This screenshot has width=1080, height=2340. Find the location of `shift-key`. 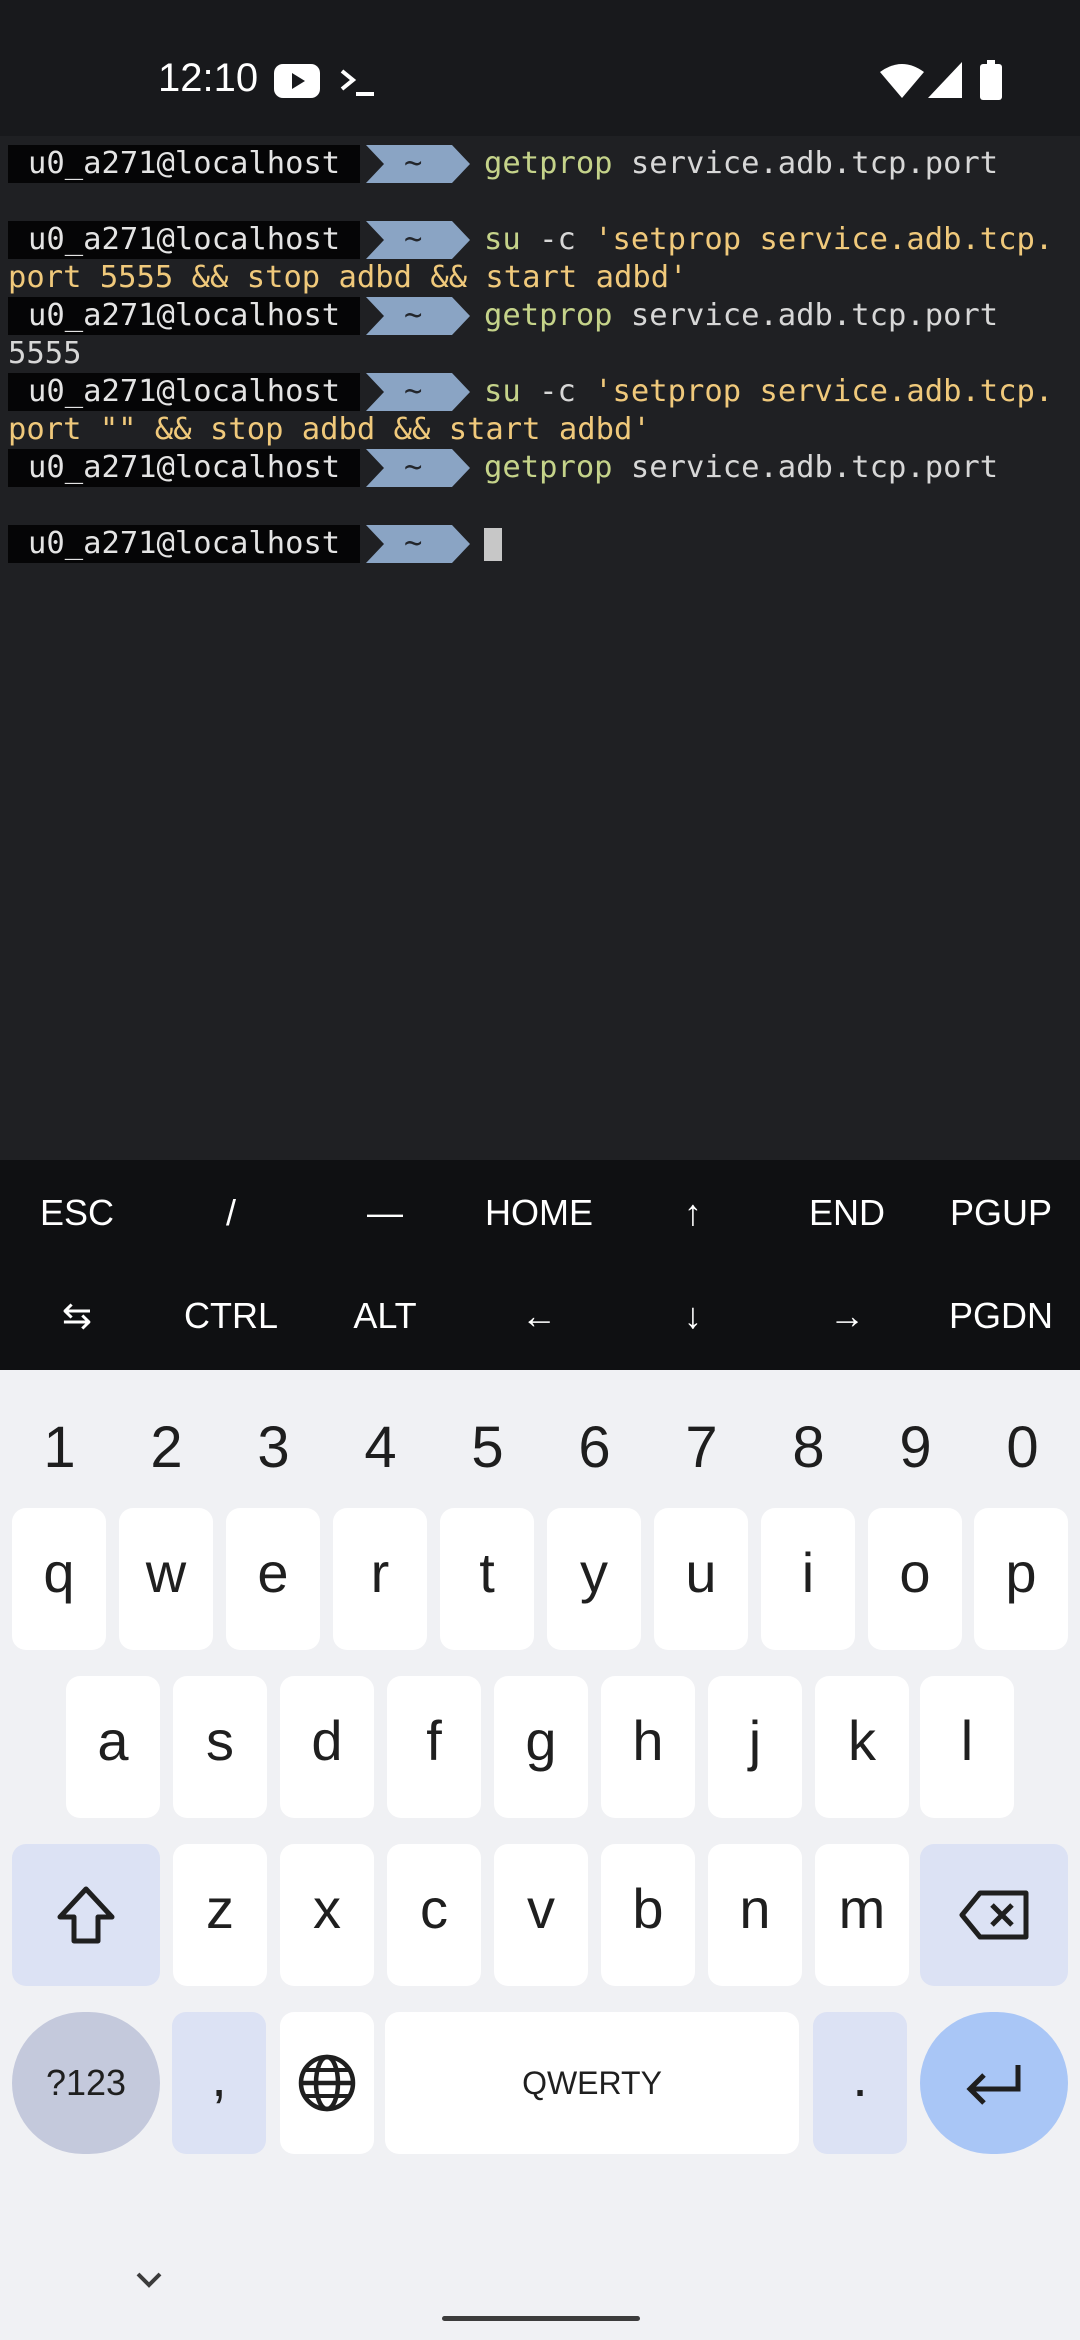

shift-key is located at coordinates (86, 1915).